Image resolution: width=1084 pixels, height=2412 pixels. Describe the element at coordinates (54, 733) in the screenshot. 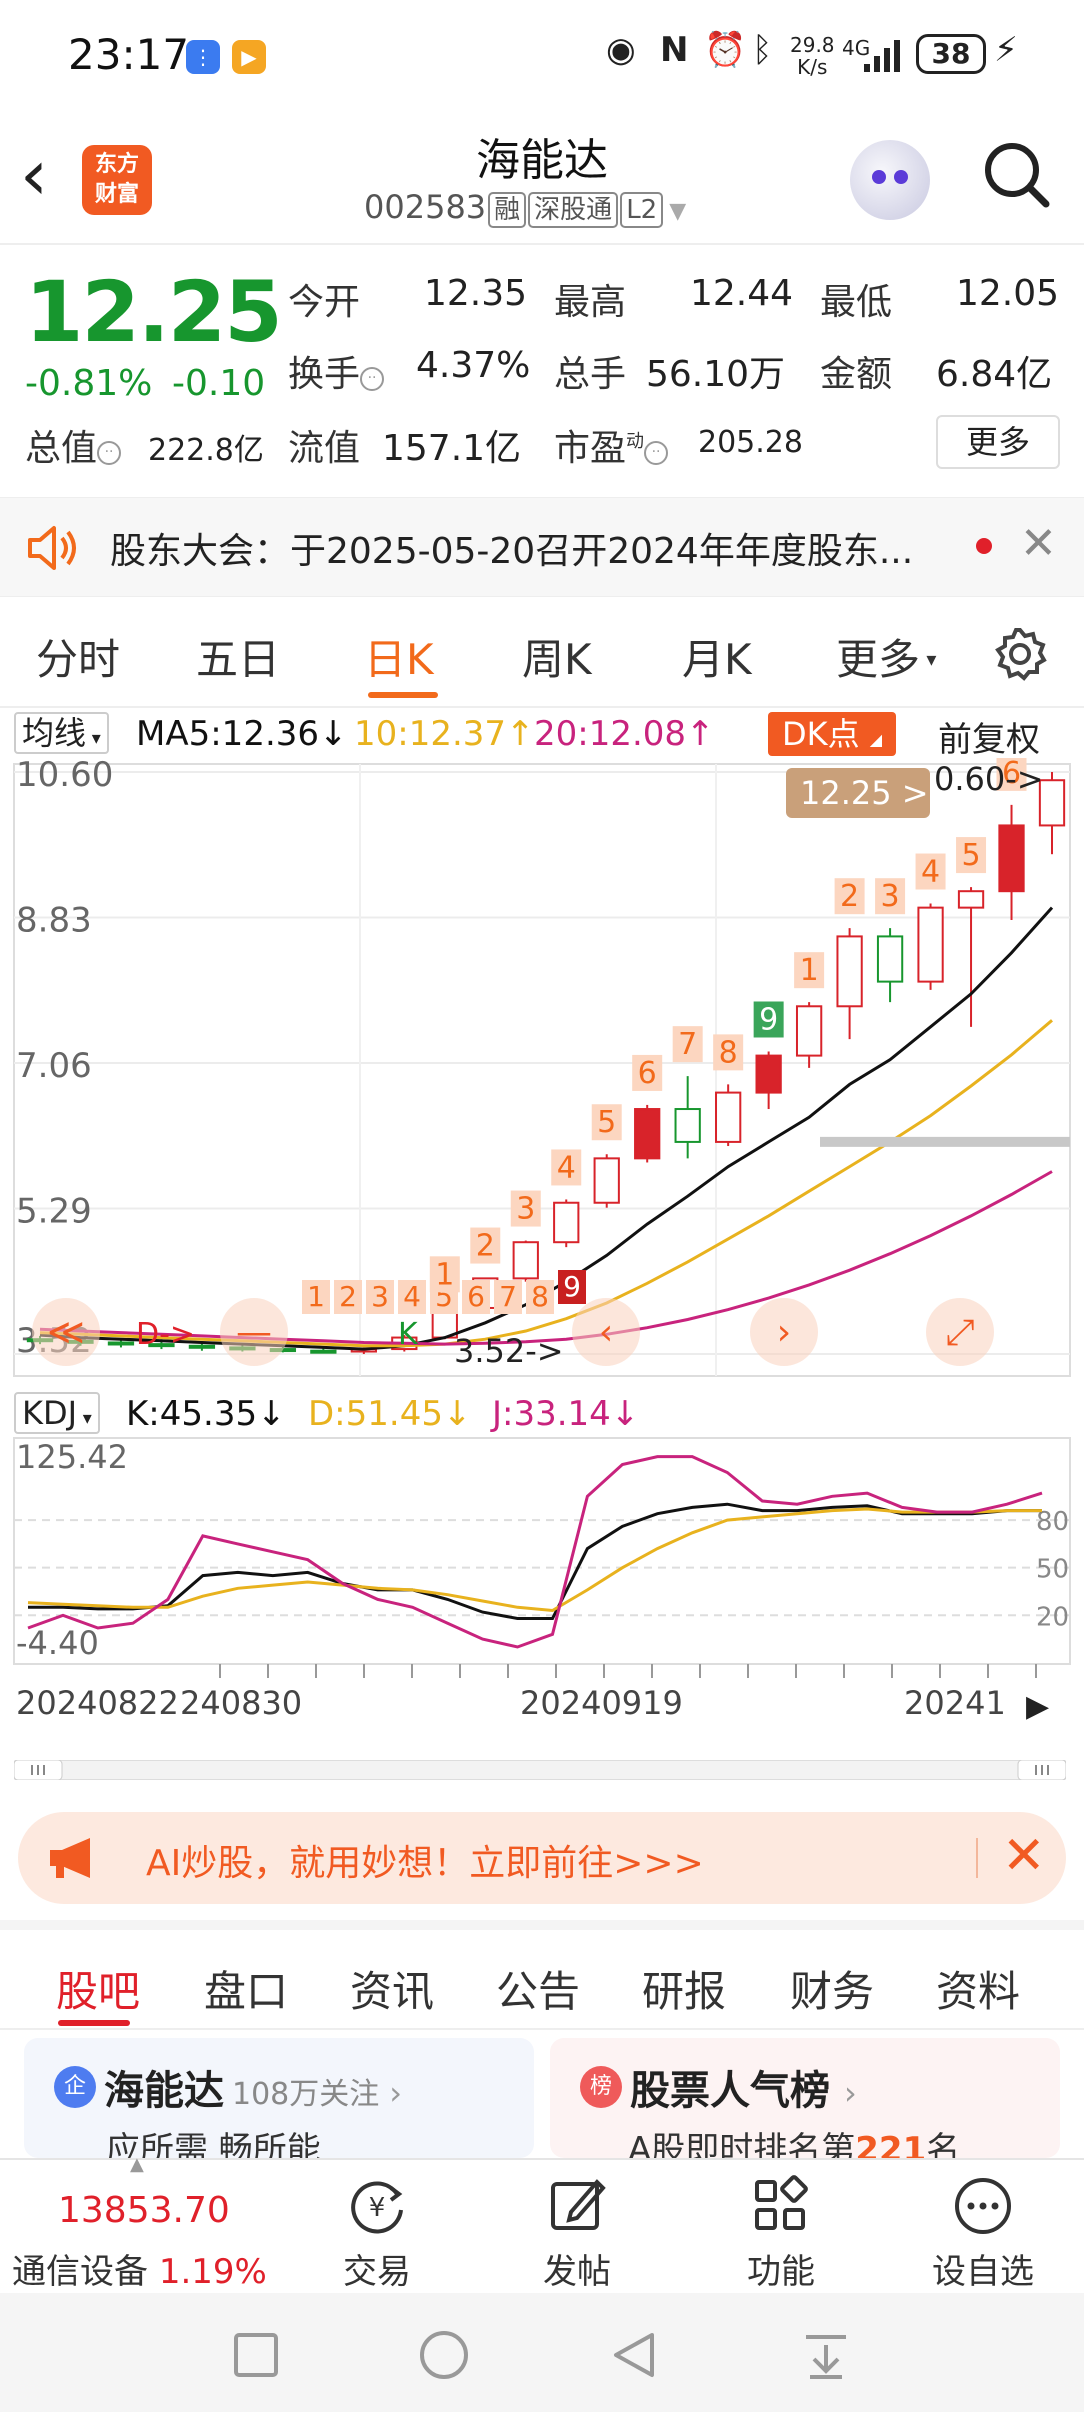

I see `indicator-selector-label: 均线` at that location.